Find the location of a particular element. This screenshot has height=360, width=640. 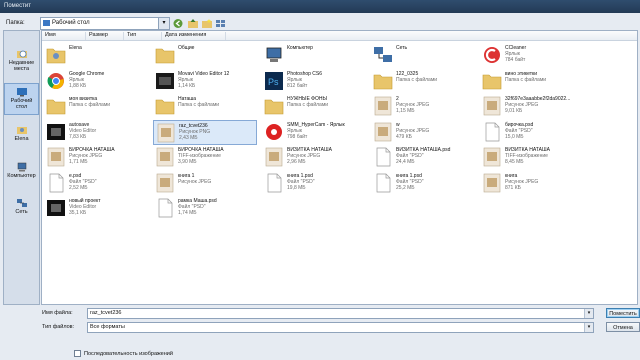

column-date: Дата изменения is located at coordinates (194, 36).